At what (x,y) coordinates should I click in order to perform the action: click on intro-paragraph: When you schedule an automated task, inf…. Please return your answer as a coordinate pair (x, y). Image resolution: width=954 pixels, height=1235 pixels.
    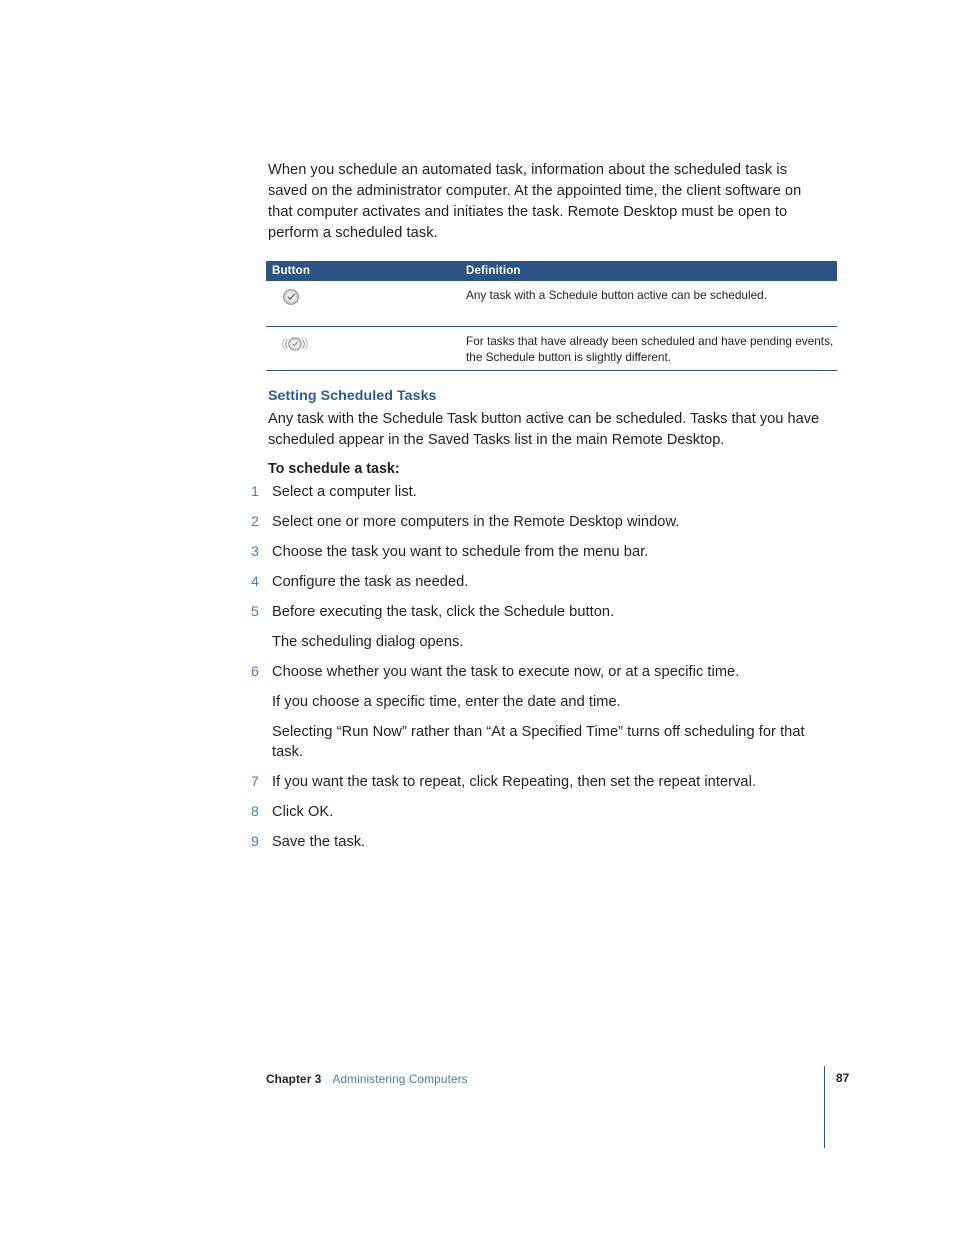
    Looking at the image, I should click on (535, 201).